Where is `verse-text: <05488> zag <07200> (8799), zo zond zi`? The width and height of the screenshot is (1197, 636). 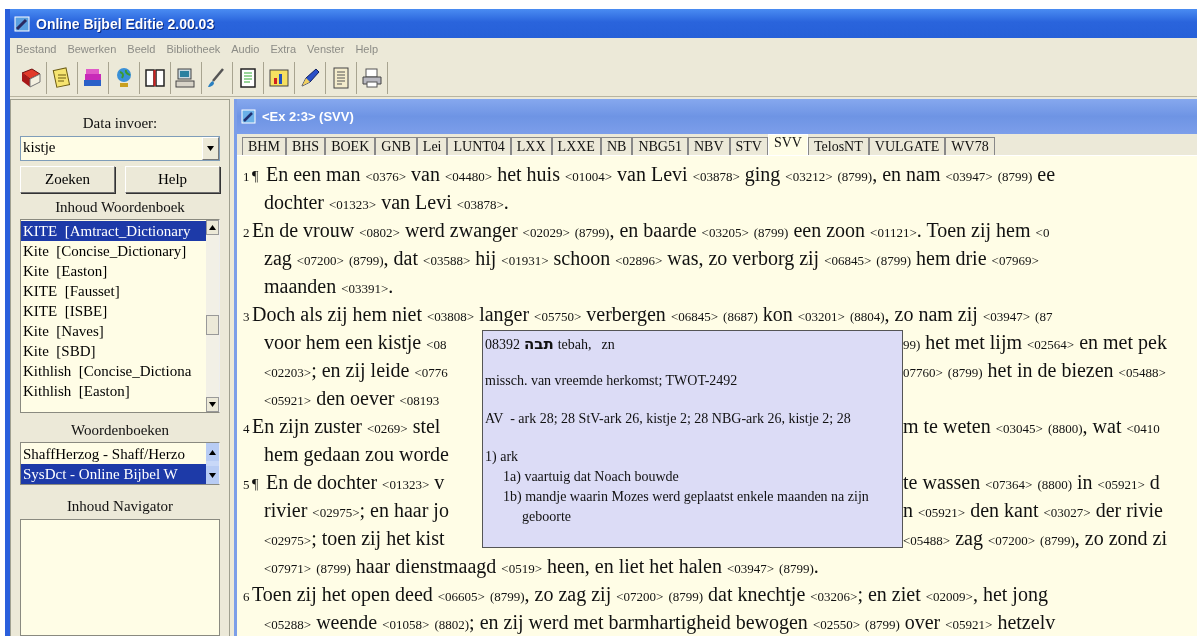
verse-text: <05488> zag <07200> (8799), zo zond zi is located at coordinates (1035, 539).